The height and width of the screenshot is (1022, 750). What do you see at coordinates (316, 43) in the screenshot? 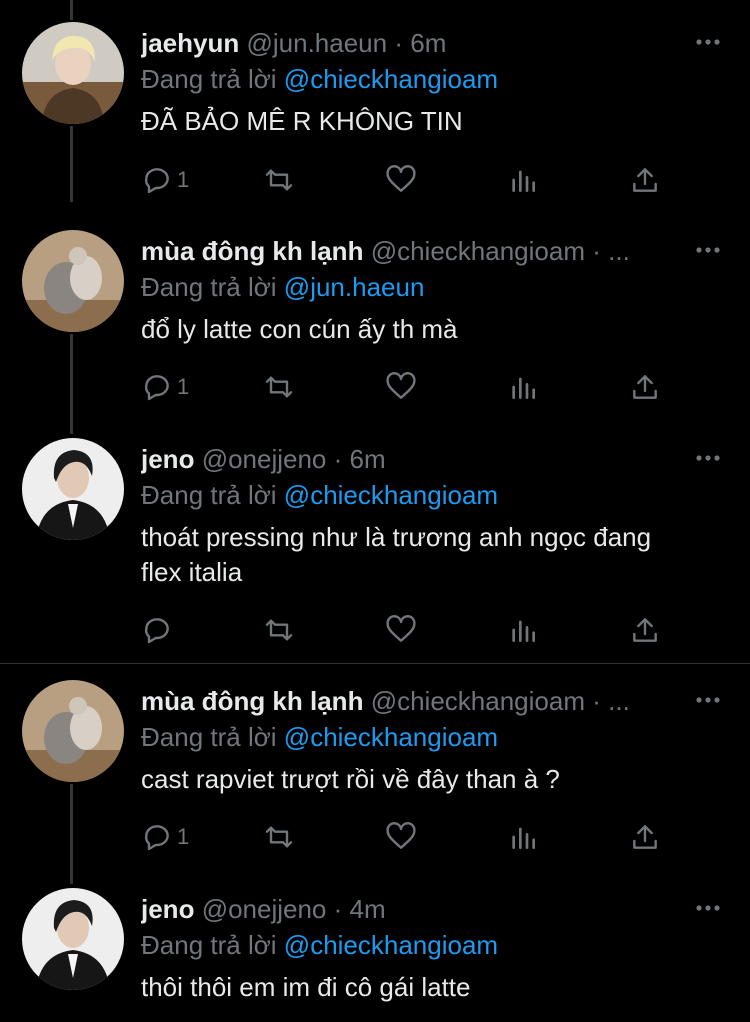
I see `user-handle: @jun.haeun` at bounding box center [316, 43].